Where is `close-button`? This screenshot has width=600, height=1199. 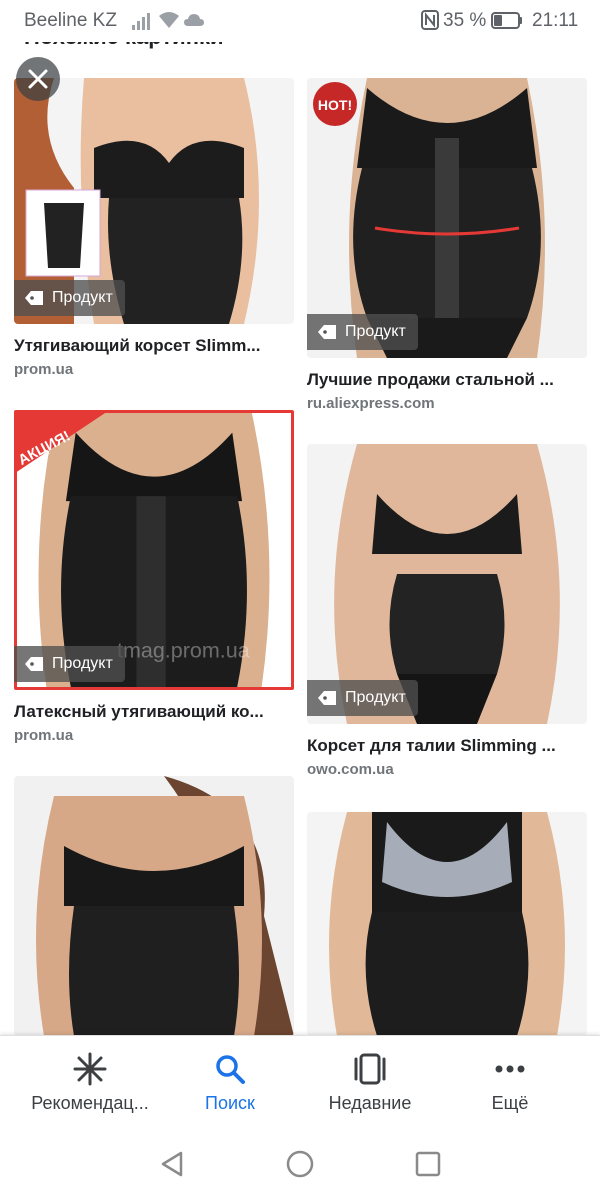
close-button is located at coordinates (38, 79).